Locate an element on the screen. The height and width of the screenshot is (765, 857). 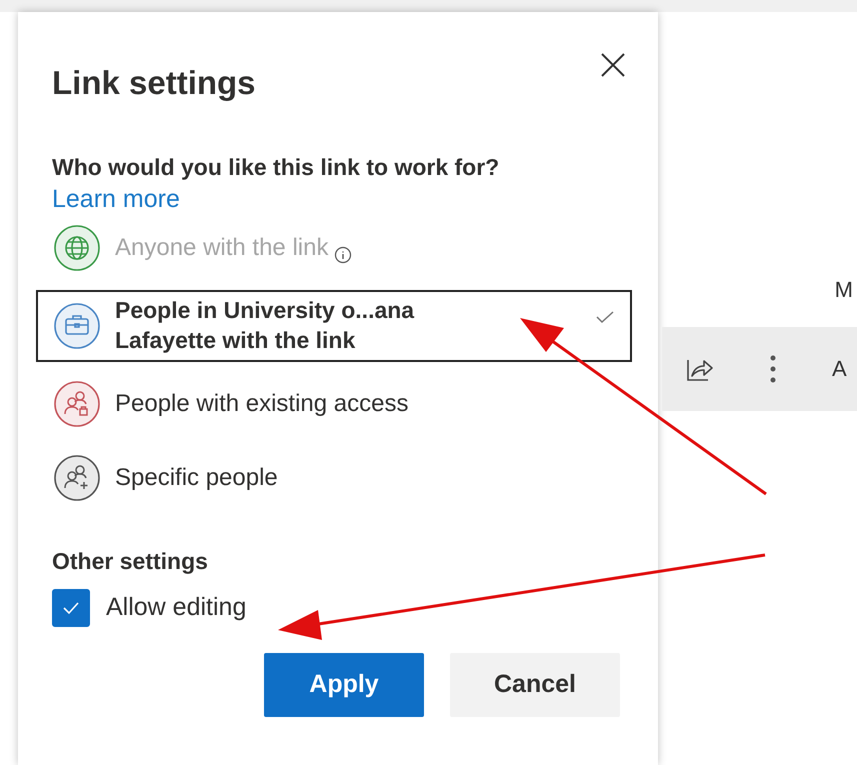
question-text: Who would you like this link to work for? is located at coordinates (276, 167).